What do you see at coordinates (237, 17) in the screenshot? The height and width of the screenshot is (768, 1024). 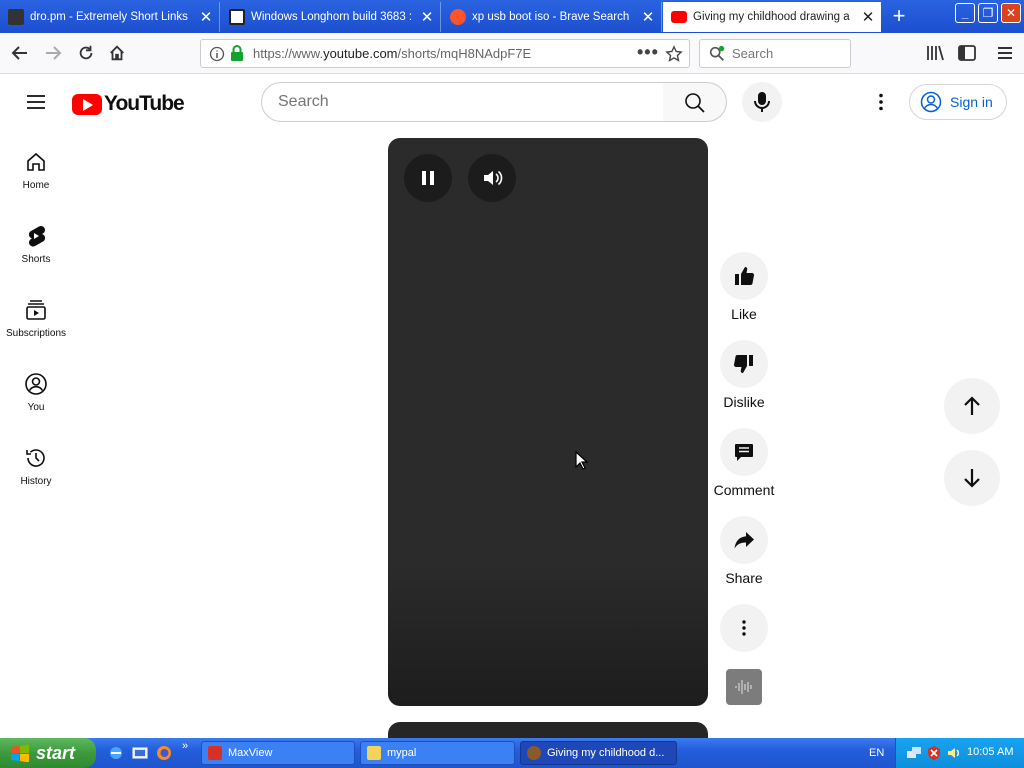 I see `archive-favicon-icon` at bounding box center [237, 17].